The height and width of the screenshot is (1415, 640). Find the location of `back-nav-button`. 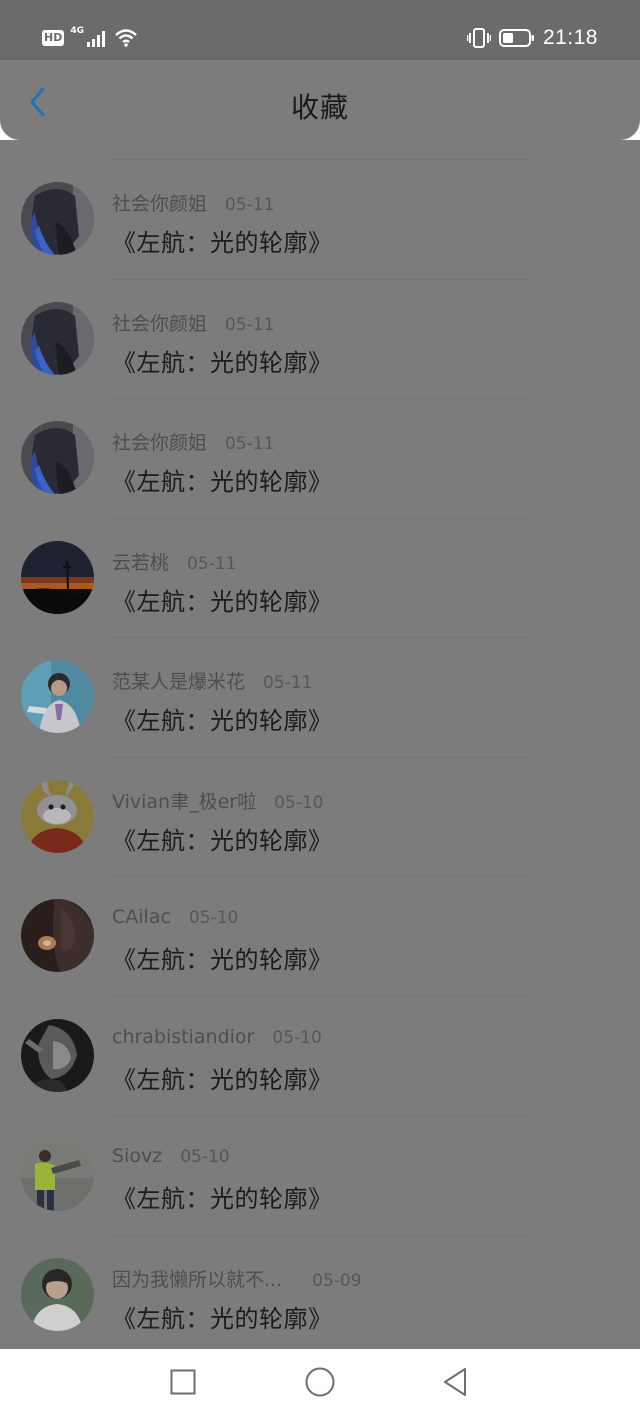

back-nav-button is located at coordinates (455, 1382).